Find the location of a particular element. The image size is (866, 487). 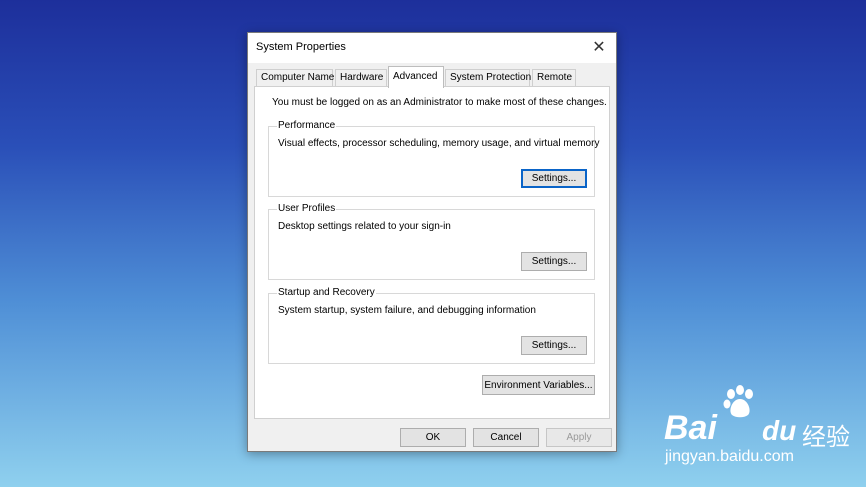

tab-remote: Remote is located at coordinates (554, 77).